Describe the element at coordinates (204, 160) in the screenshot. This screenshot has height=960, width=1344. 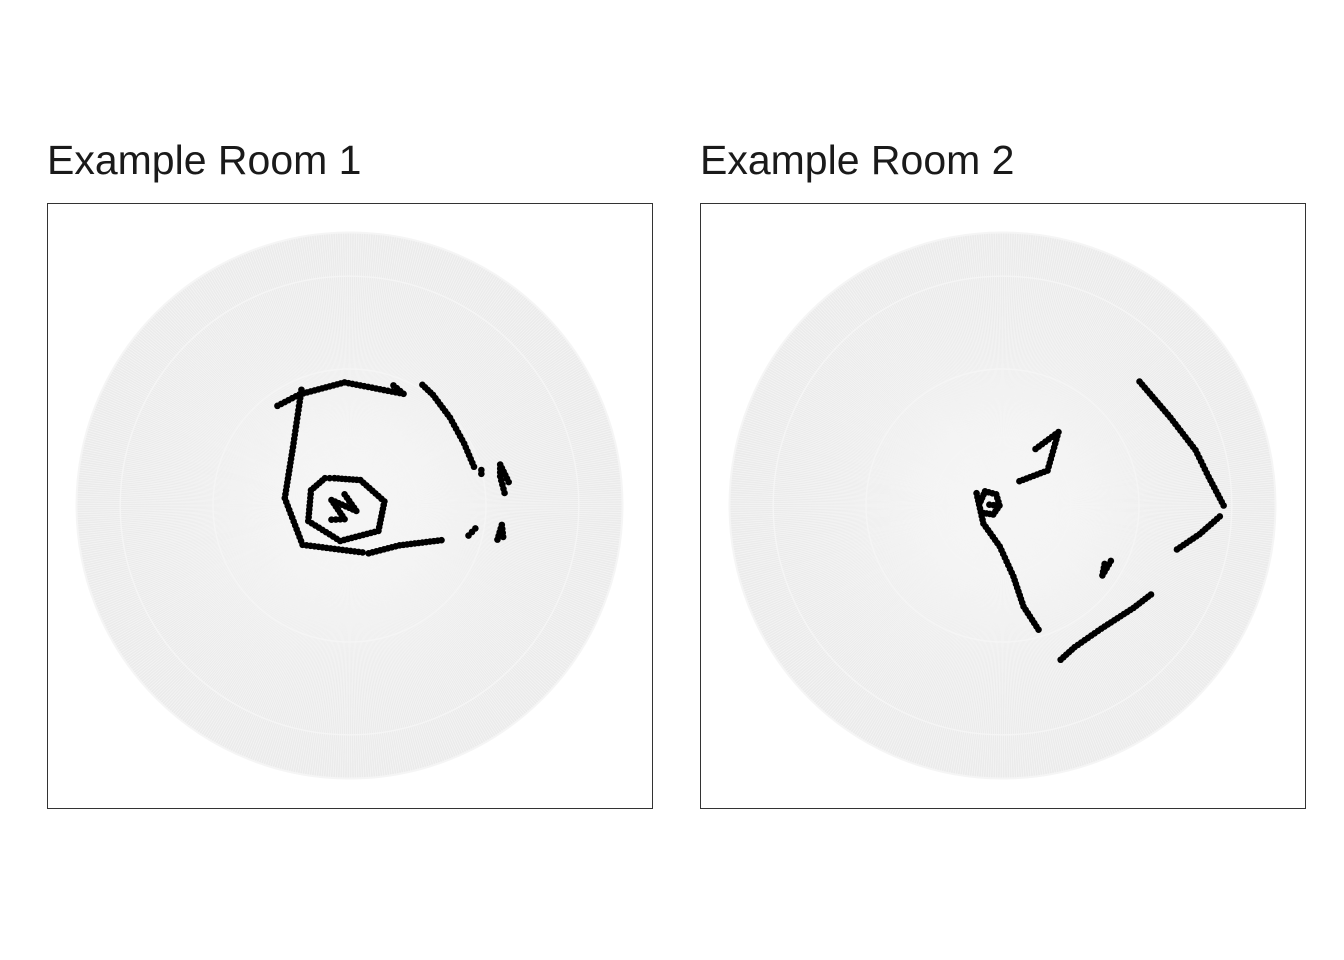
I see `panel-title-1: Example Room 1` at that location.